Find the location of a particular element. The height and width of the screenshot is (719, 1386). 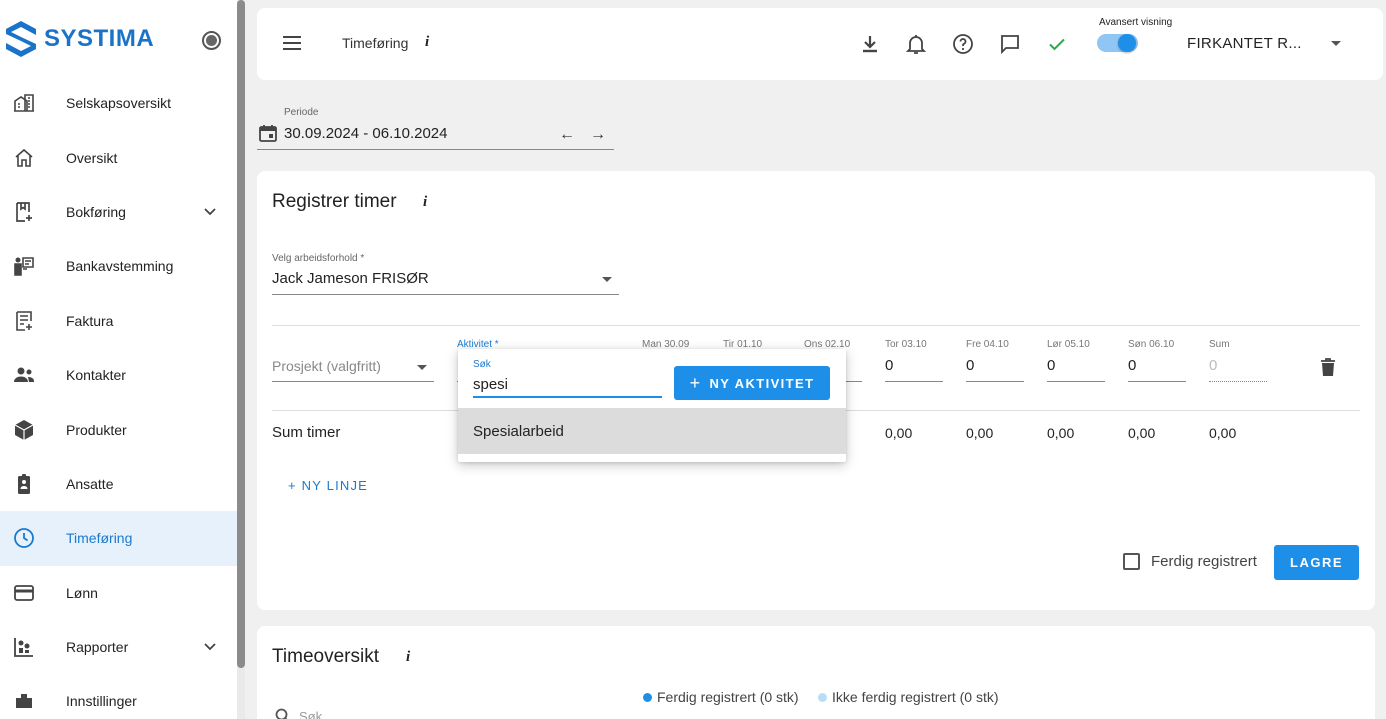

sum-header: Sum is located at coordinates (1219, 344).